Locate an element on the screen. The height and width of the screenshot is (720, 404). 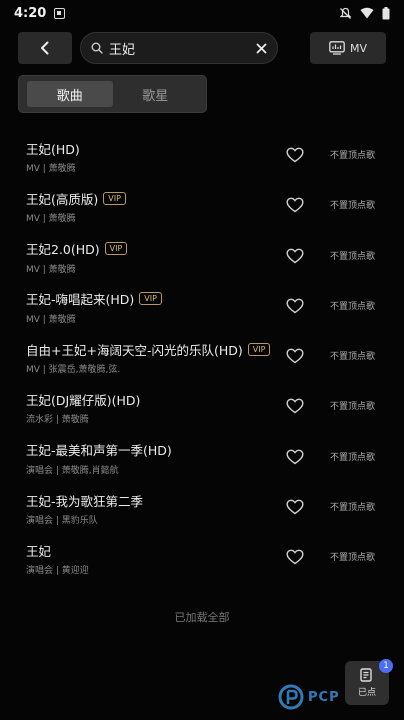
search-input: 王妃 is located at coordinates (179, 48).